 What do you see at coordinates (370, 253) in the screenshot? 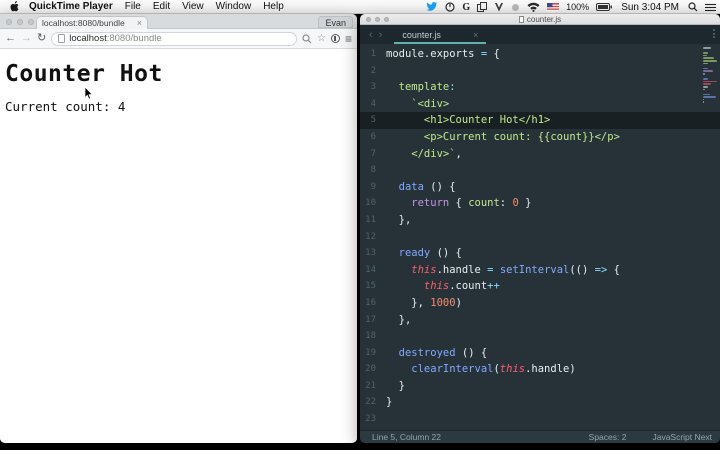
I see `line-number: 13` at bounding box center [370, 253].